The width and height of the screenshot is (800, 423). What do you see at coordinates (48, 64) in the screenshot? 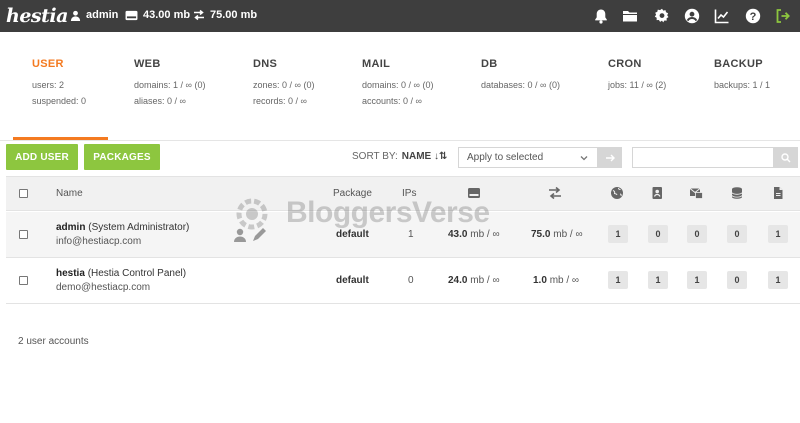
I see `tab-user-title: USER` at bounding box center [48, 64].